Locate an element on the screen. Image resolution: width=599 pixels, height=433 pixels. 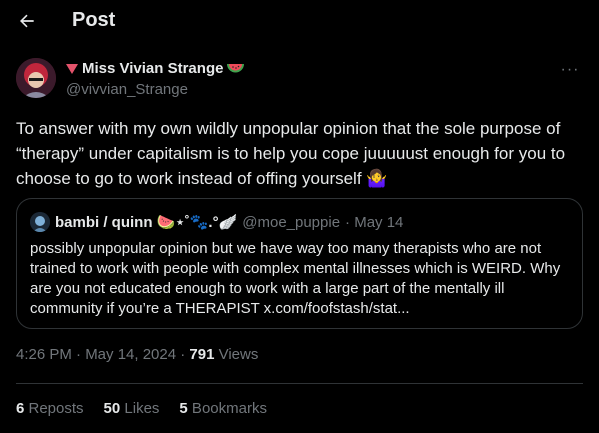
likes-stat: 50 Likes is located at coordinates (132, 408).